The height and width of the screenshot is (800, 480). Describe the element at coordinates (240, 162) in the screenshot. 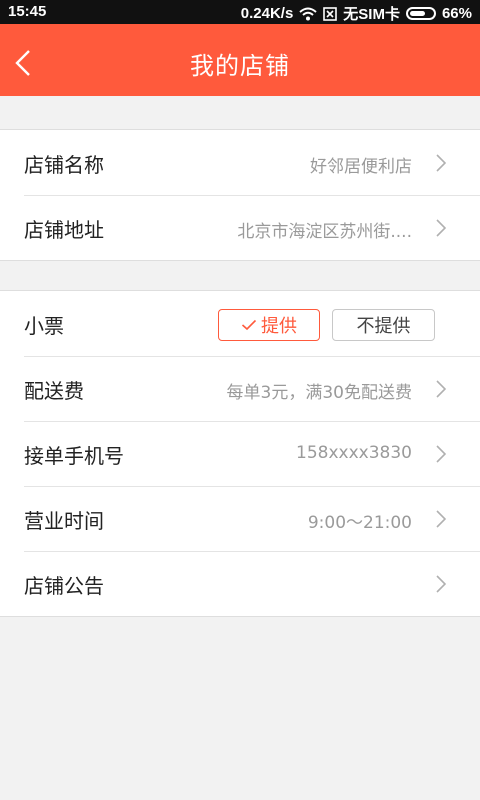

I see `store-name-row: 店铺名称 好邻居便利店` at that location.